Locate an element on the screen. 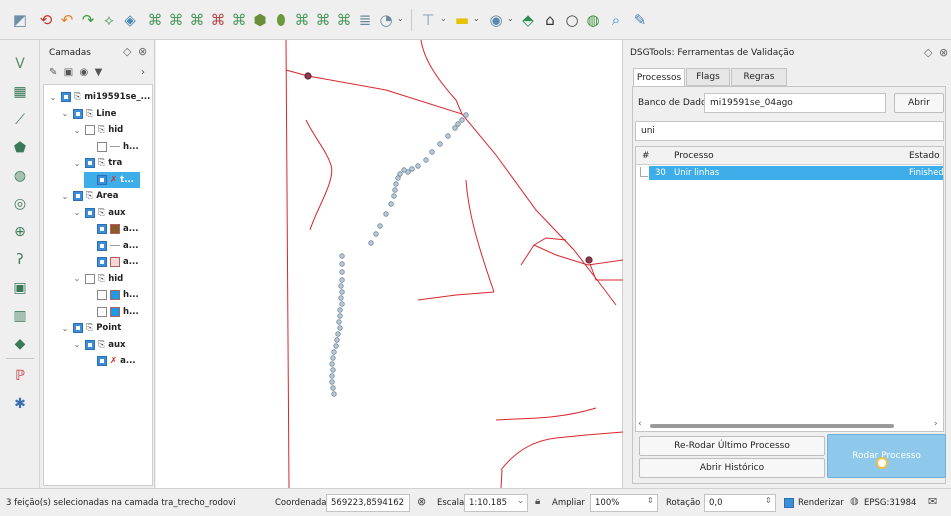 The height and width of the screenshot is (516, 951). tab-processos: Processos is located at coordinates (659, 77).